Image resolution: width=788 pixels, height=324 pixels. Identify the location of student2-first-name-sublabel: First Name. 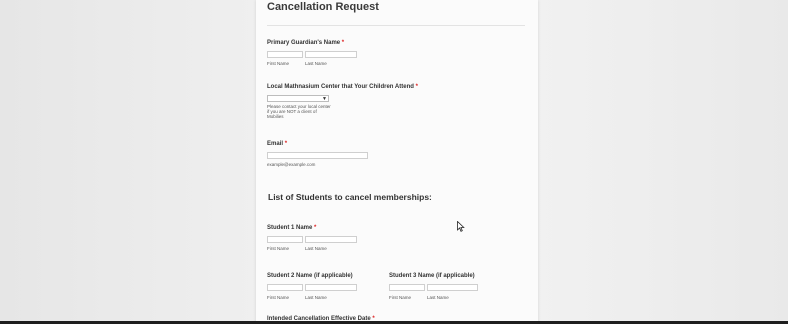
(278, 297).